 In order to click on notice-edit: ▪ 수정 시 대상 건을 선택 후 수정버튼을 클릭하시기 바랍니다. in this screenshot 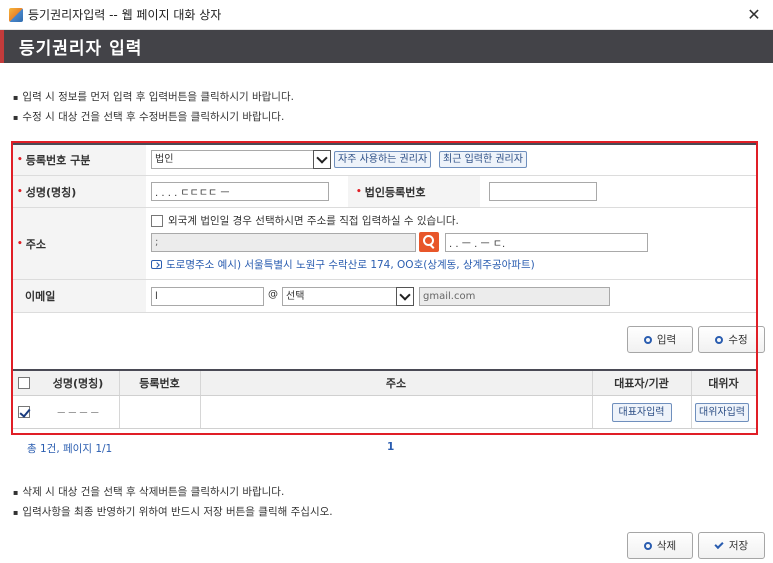, I will do `click(149, 117)`.